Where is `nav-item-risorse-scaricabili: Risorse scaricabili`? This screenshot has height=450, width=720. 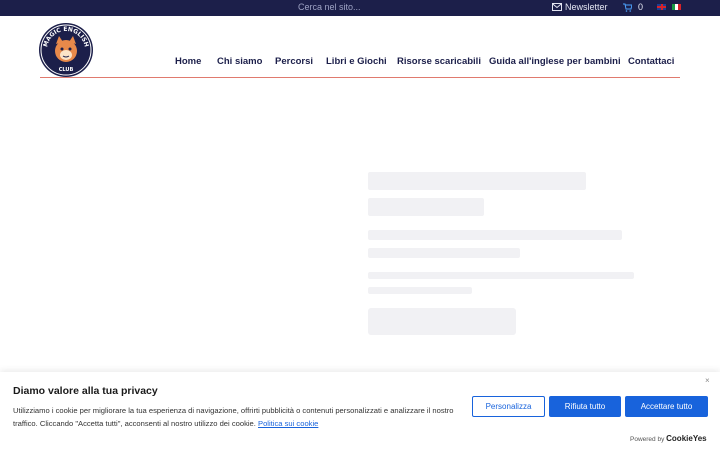
nav-item-risorse-scaricabili: Risorse scaricabili is located at coordinates (443, 61).